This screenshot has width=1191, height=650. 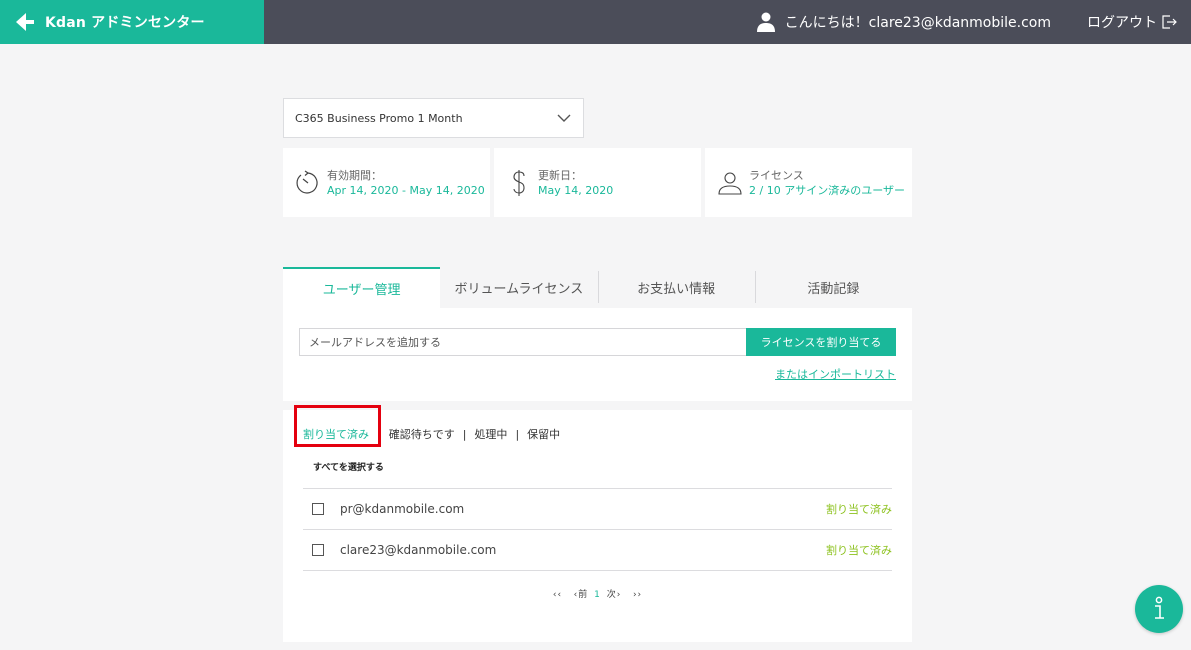 I want to click on kdan-logo-icon, so click(x=25, y=22).